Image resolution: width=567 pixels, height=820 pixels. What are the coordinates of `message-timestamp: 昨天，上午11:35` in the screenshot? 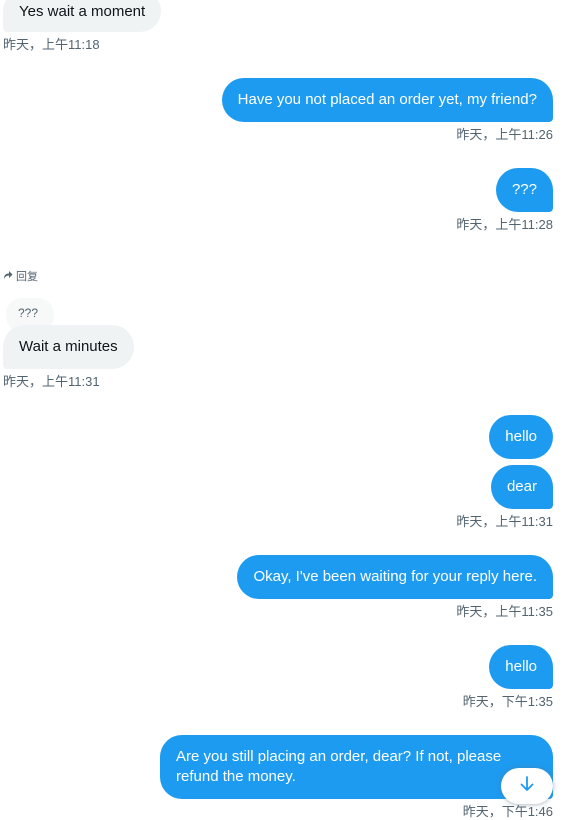 It's located at (504, 611).